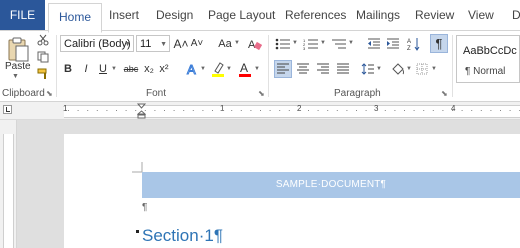 This screenshot has height=248, width=520. Describe the element at coordinates (303, 69) in the screenshot. I see `align-center-button` at that location.